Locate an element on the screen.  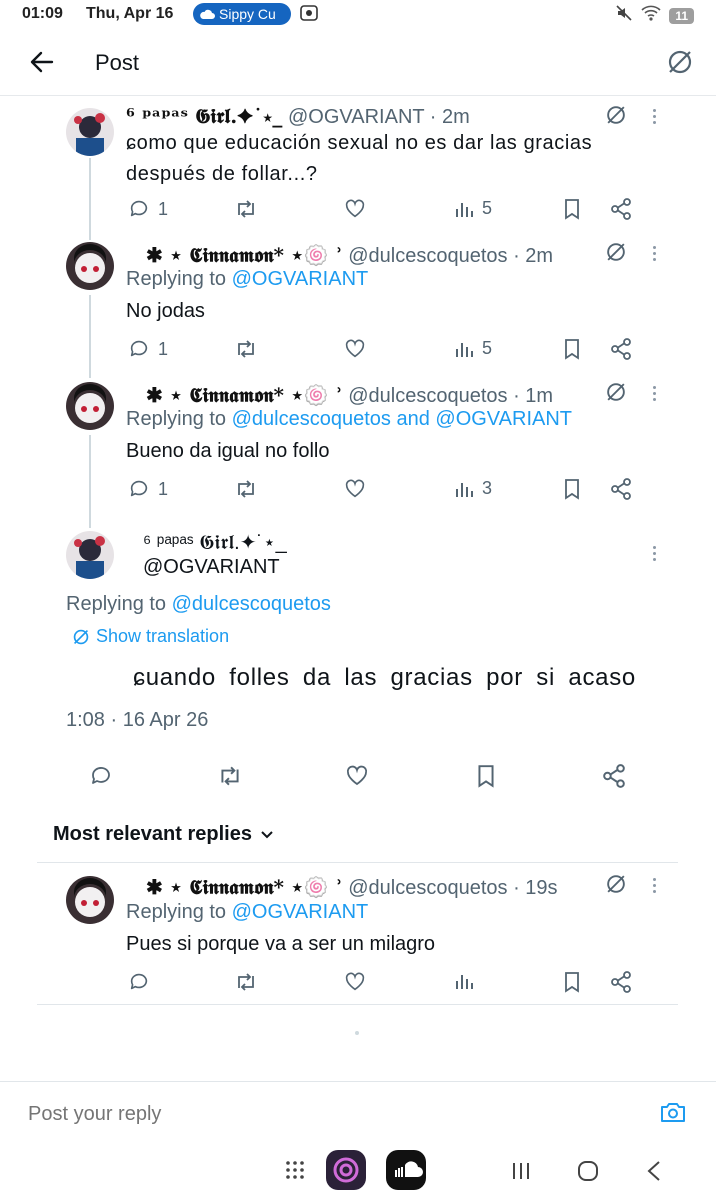
media-pill: Sippy Cu is located at coordinates (242, 14).